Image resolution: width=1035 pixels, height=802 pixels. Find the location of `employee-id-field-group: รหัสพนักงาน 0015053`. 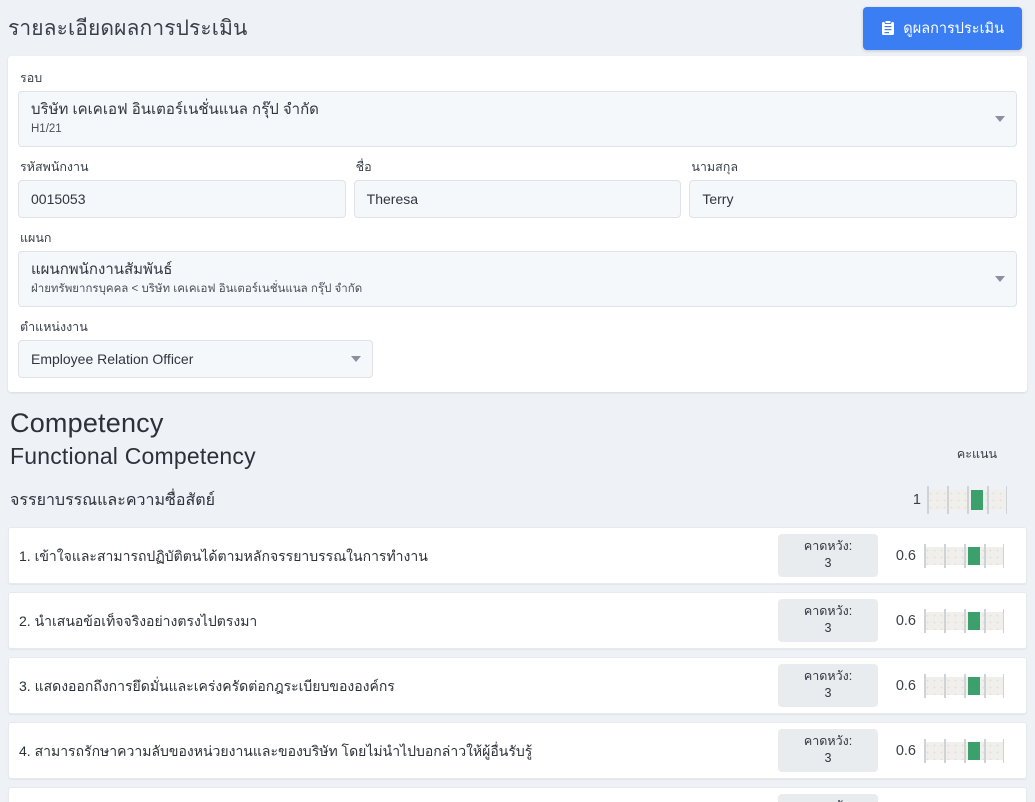

employee-id-field-group: รหัสพนักงาน 0015053 is located at coordinates (182, 187).